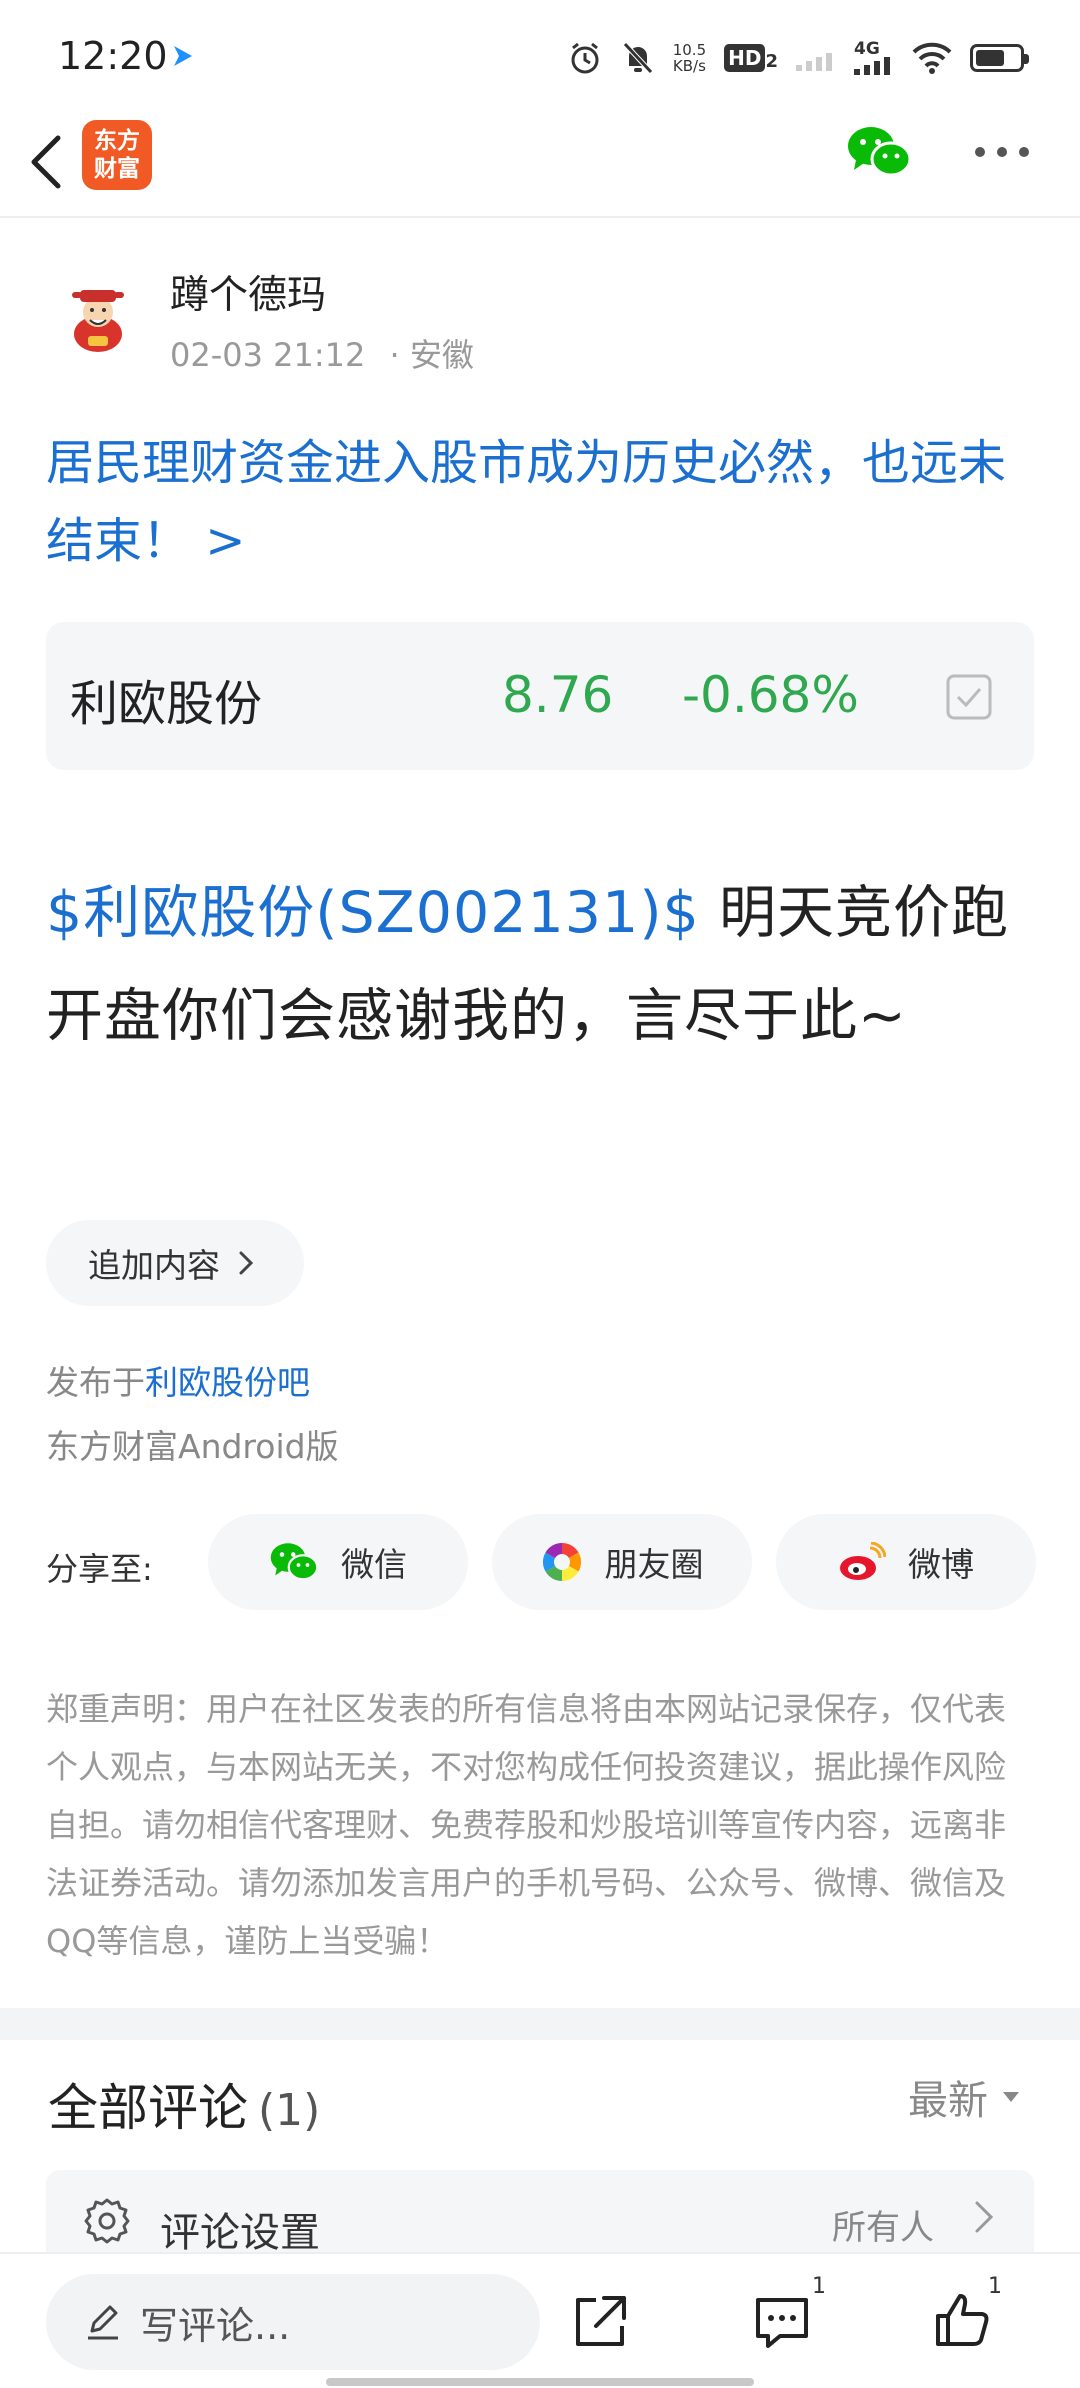  What do you see at coordinates (689, 58) in the screenshot?
I see `net-speed: 10.5 KB/s` at bounding box center [689, 58].